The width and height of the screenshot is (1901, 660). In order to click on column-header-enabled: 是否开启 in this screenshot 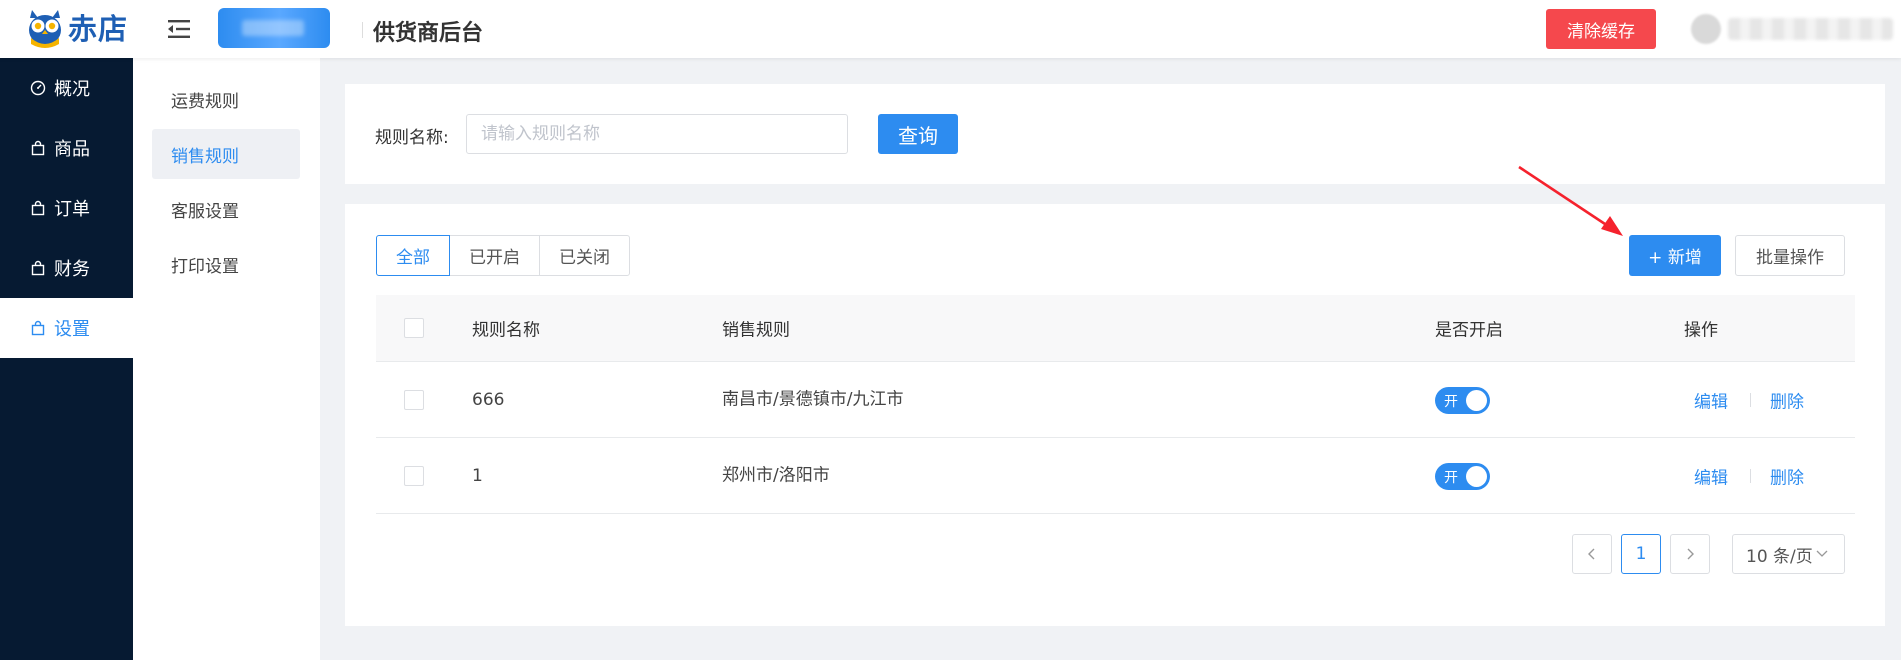, I will do `click(1469, 330)`.